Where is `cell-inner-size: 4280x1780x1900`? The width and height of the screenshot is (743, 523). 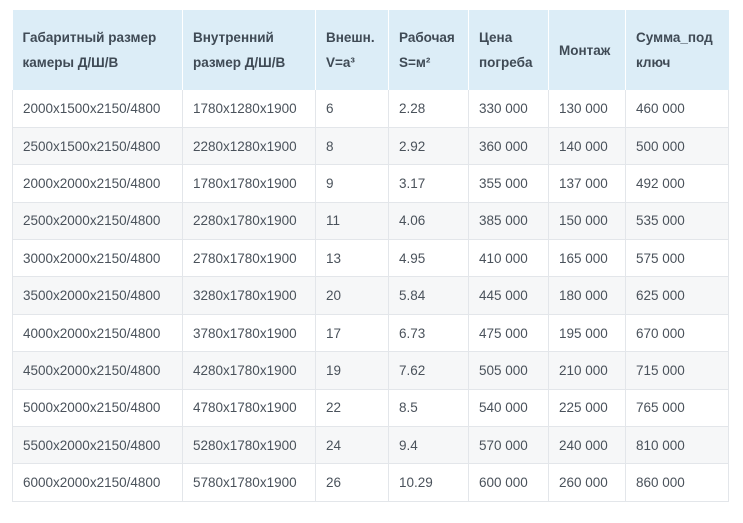
cell-inner-size: 4280x1780x1900 is located at coordinates (249, 370).